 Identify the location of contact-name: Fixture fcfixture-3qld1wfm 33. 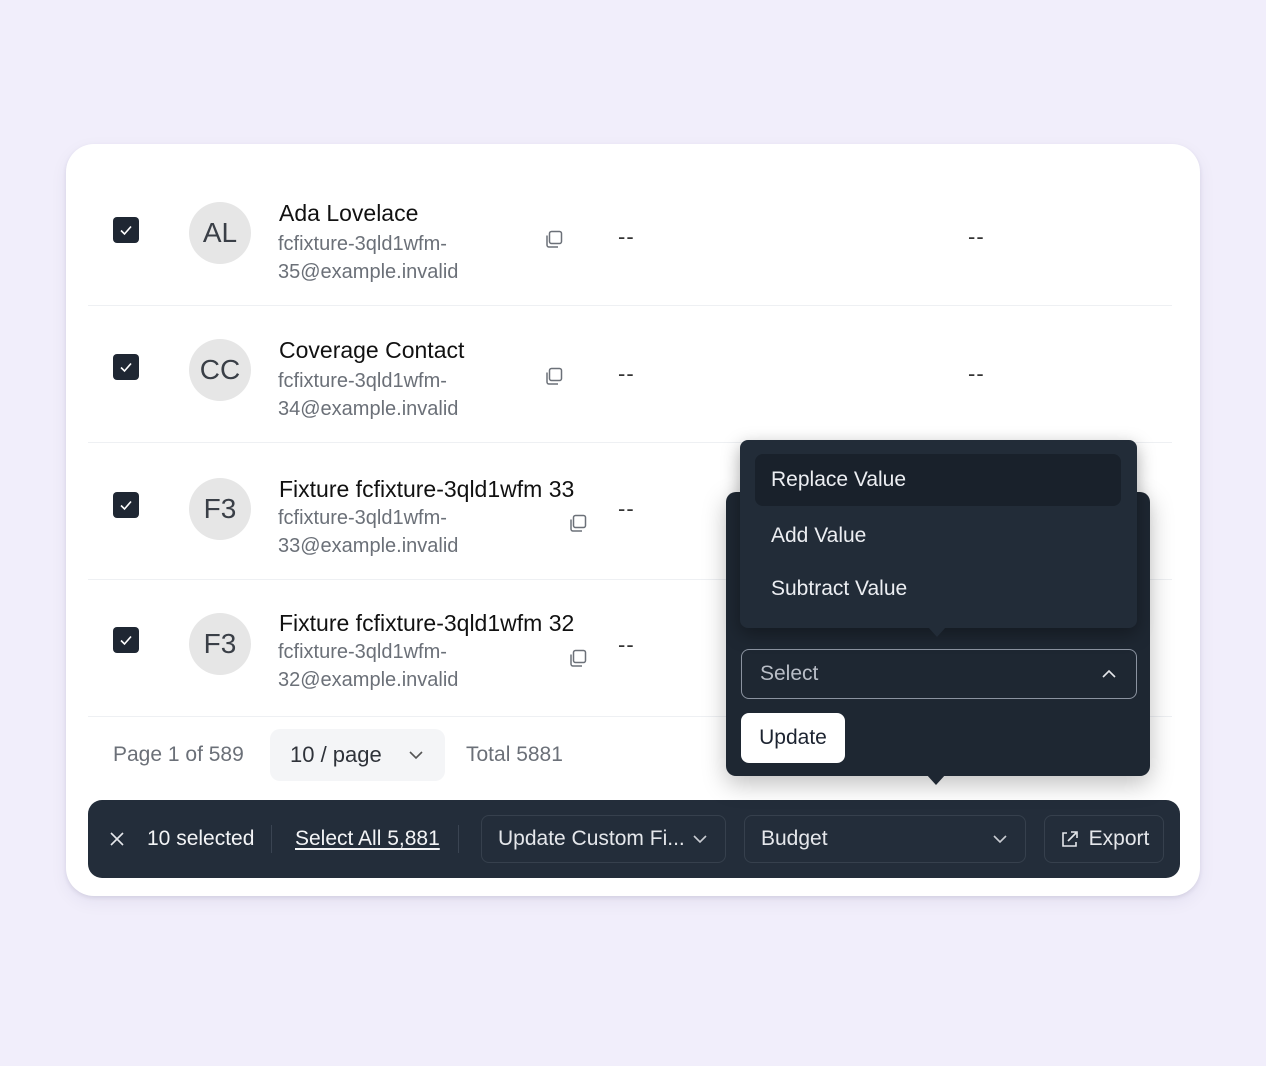
(426, 489).